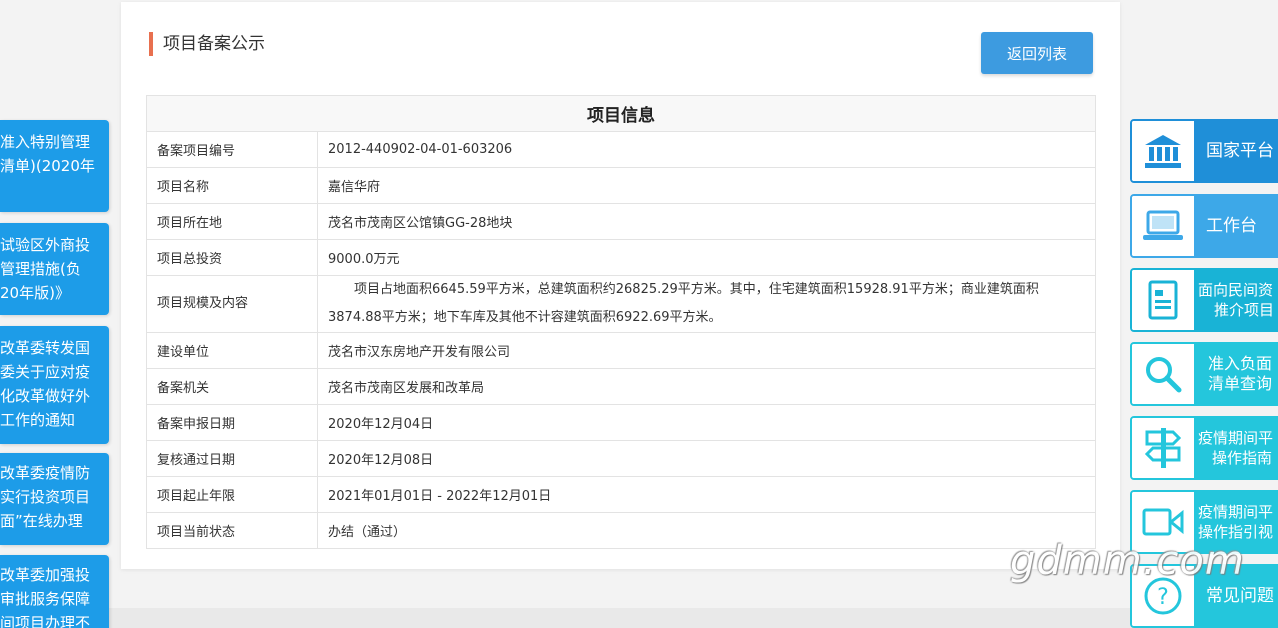 The width and height of the screenshot is (1278, 628). I want to click on notice-line: 改革委加强投, so click(45, 575).